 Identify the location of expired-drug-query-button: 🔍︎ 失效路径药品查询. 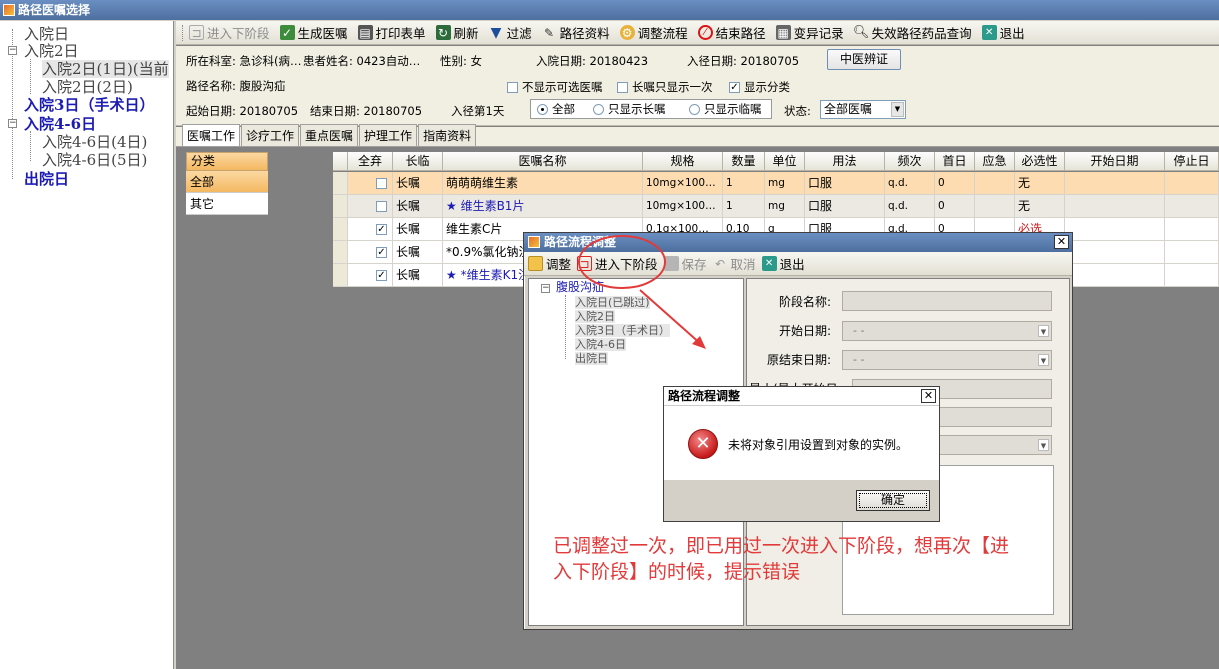
(912, 32).